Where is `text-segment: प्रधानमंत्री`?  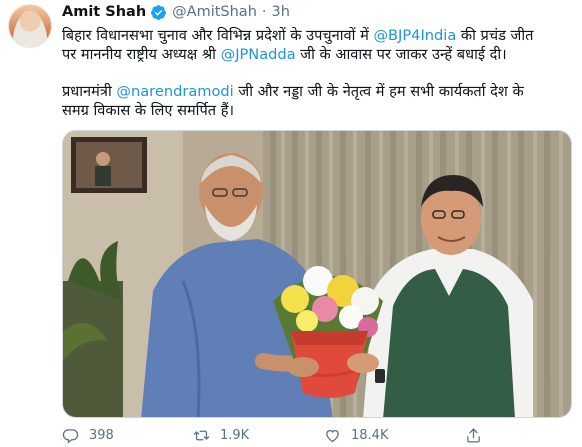
text-segment: प्रधानमंत्री is located at coordinates (89, 91).